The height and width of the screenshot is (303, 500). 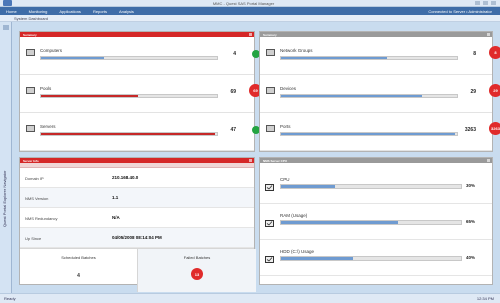 What do you see at coordinates (493, 3) in the screenshot?
I see `close-button` at bounding box center [493, 3].